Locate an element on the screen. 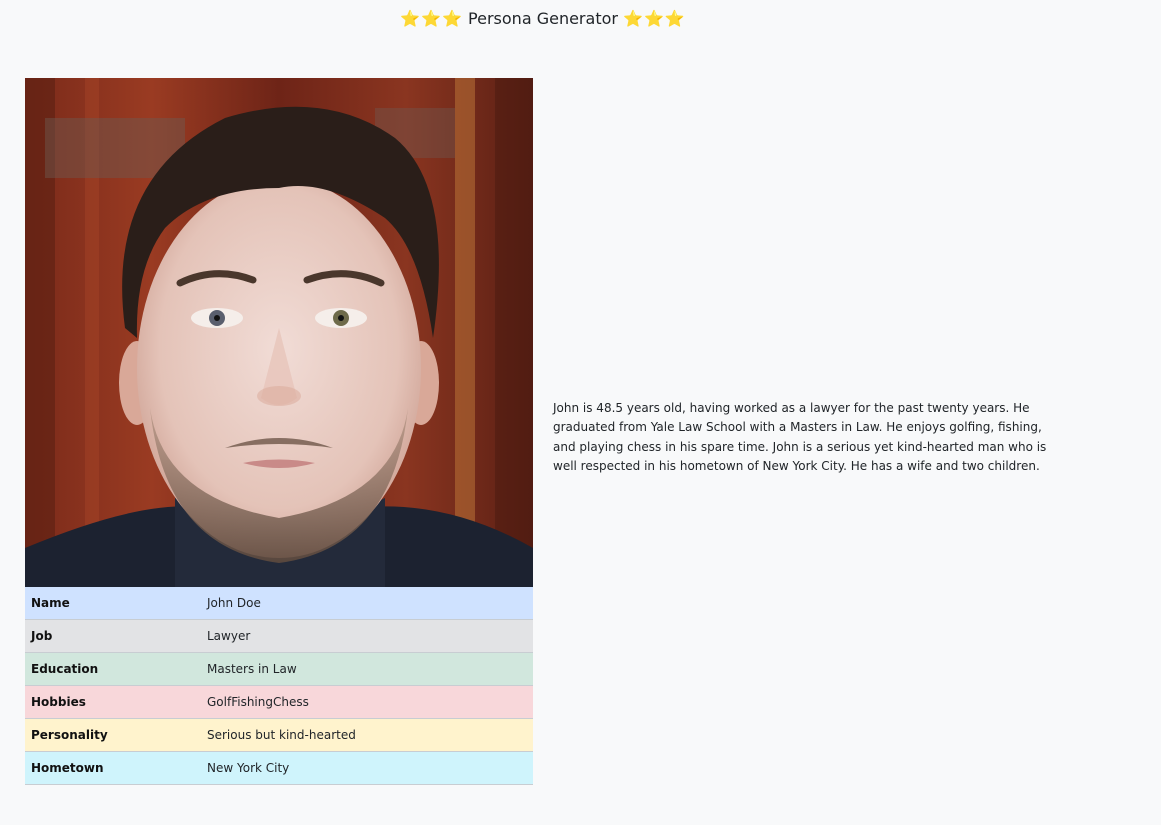 This screenshot has height=825, width=1161. info-row-hobbies: Hobbies GolfFishingChess is located at coordinates (279, 702).